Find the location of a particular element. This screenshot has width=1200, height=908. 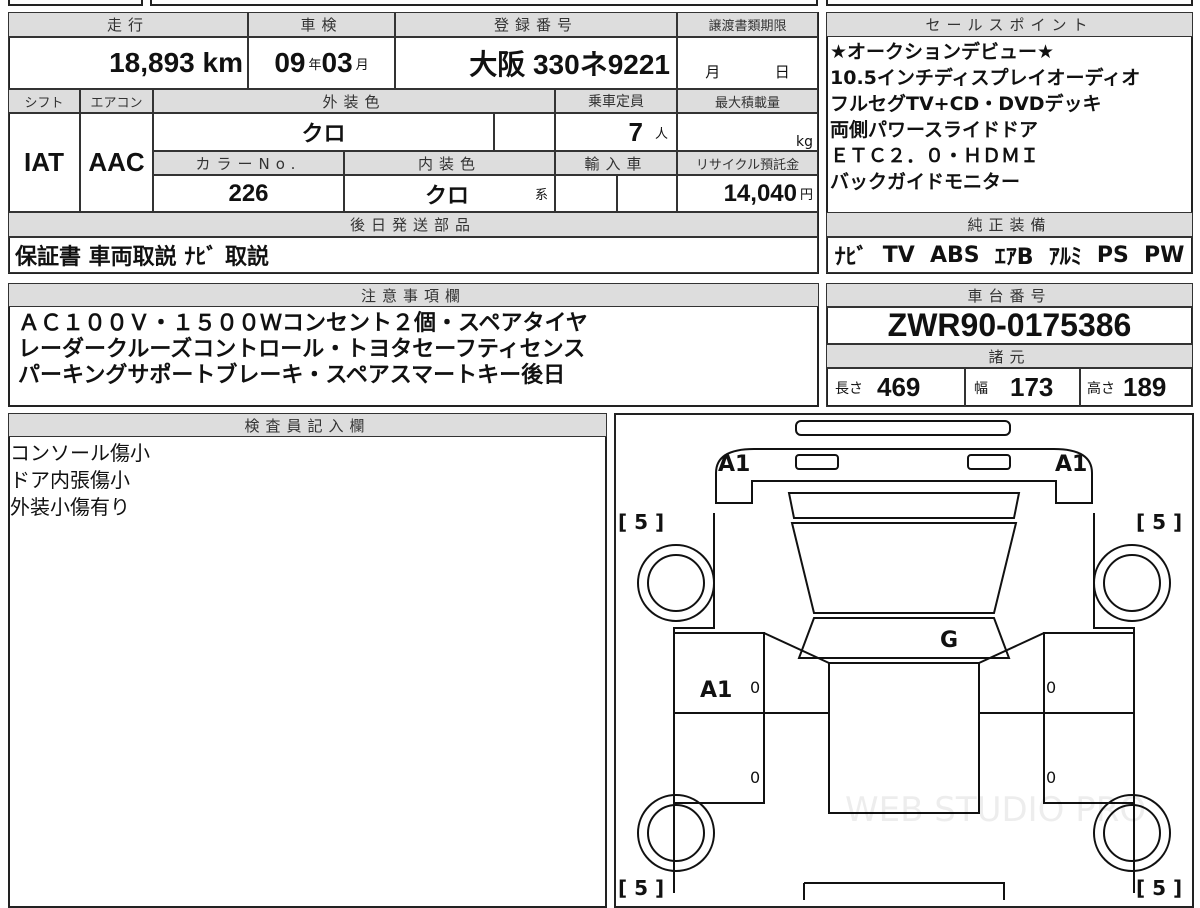

int-color-value: クロ系 is located at coordinates (449, 193).